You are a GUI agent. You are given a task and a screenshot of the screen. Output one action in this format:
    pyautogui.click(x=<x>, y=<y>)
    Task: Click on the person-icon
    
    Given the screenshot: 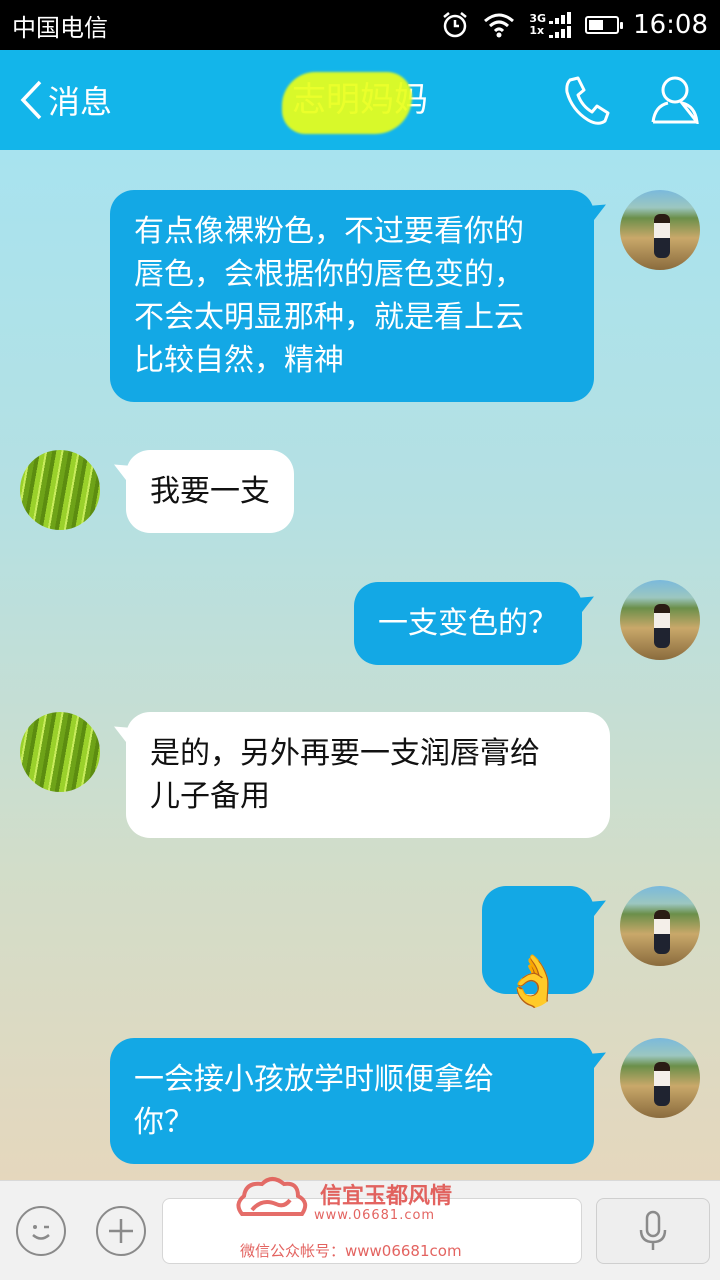 What is the action you would take?
    pyautogui.click(x=675, y=102)
    